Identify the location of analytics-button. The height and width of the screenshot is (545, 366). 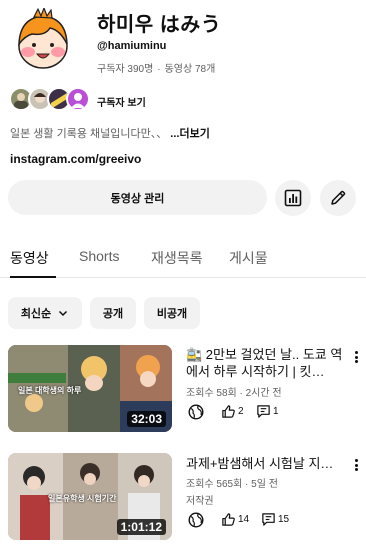
(293, 198).